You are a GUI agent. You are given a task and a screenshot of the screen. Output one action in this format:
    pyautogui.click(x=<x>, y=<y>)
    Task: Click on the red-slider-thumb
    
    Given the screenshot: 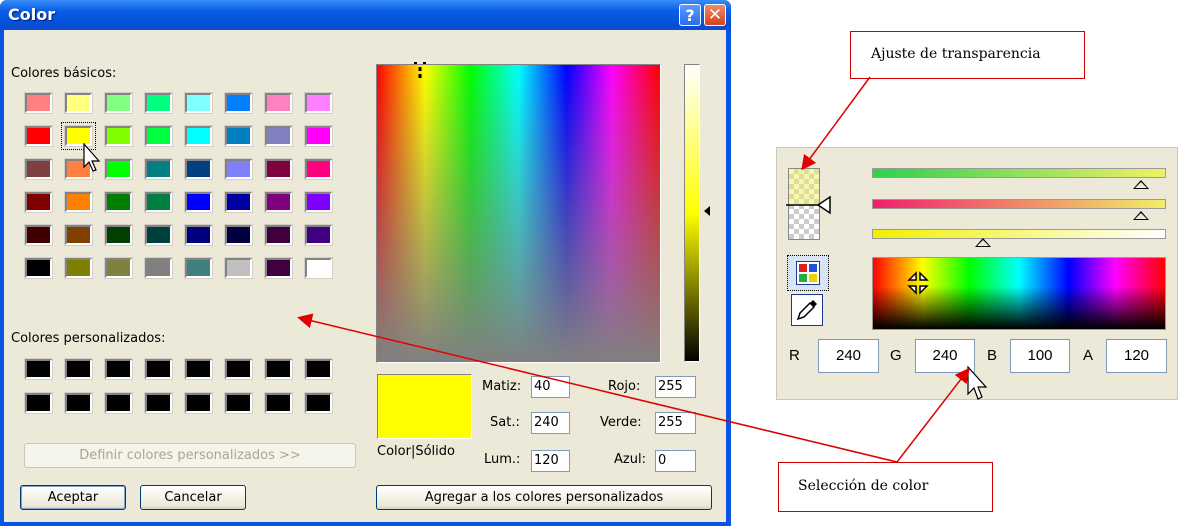 What is the action you would take?
    pyautogui.click(x=1140, y=215)
    